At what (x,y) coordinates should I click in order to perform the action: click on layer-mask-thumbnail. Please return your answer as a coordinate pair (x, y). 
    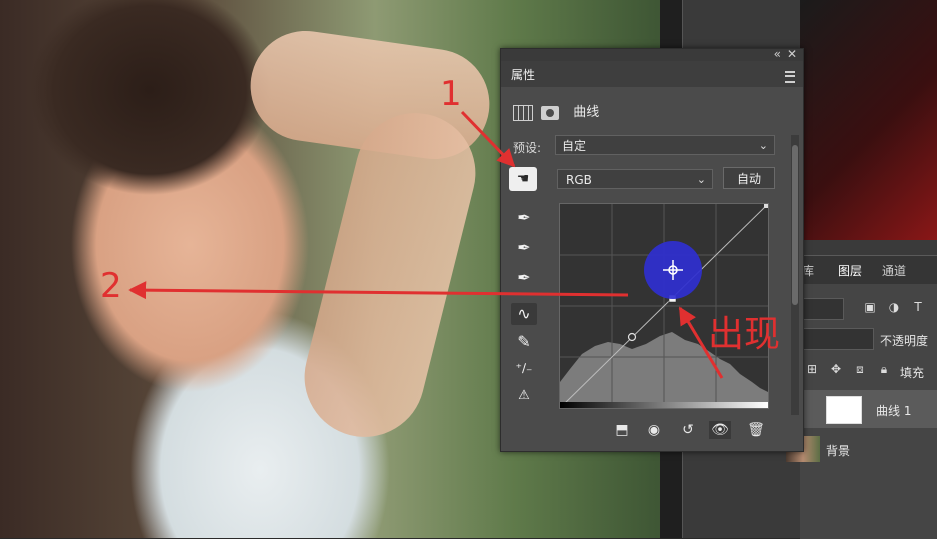
    Looking at the image, I should click on (844, 410).